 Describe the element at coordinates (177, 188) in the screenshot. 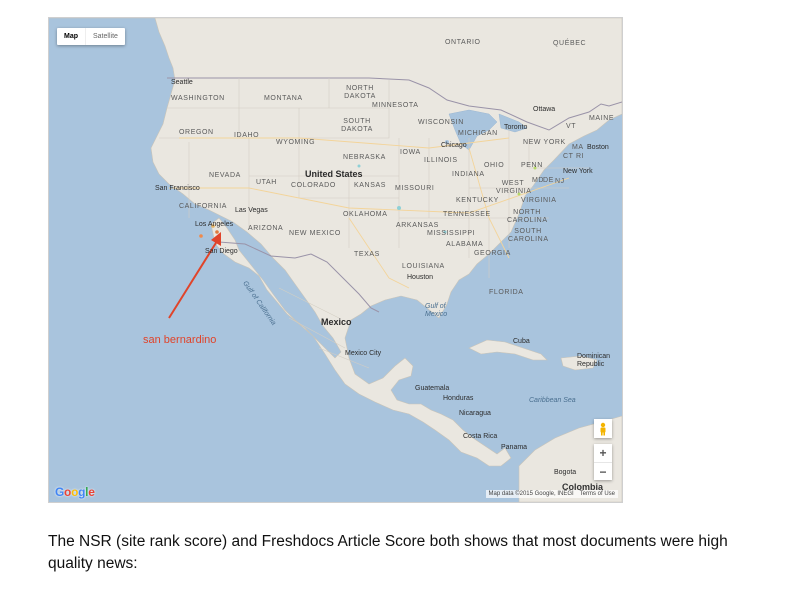

I see `label-san-francisco: San Francisco` at that location.